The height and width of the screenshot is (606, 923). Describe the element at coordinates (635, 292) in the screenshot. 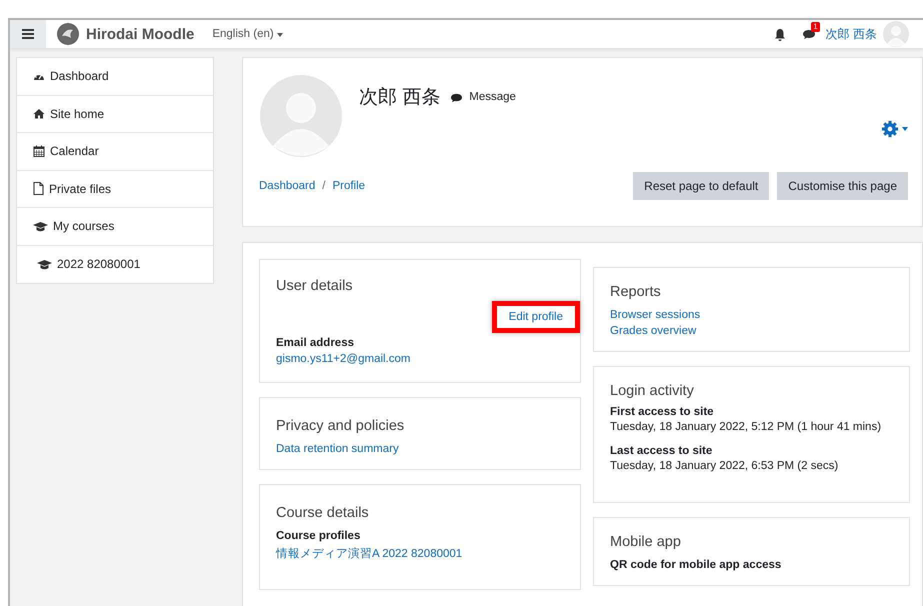

I see `block-title: Reports` at that location.